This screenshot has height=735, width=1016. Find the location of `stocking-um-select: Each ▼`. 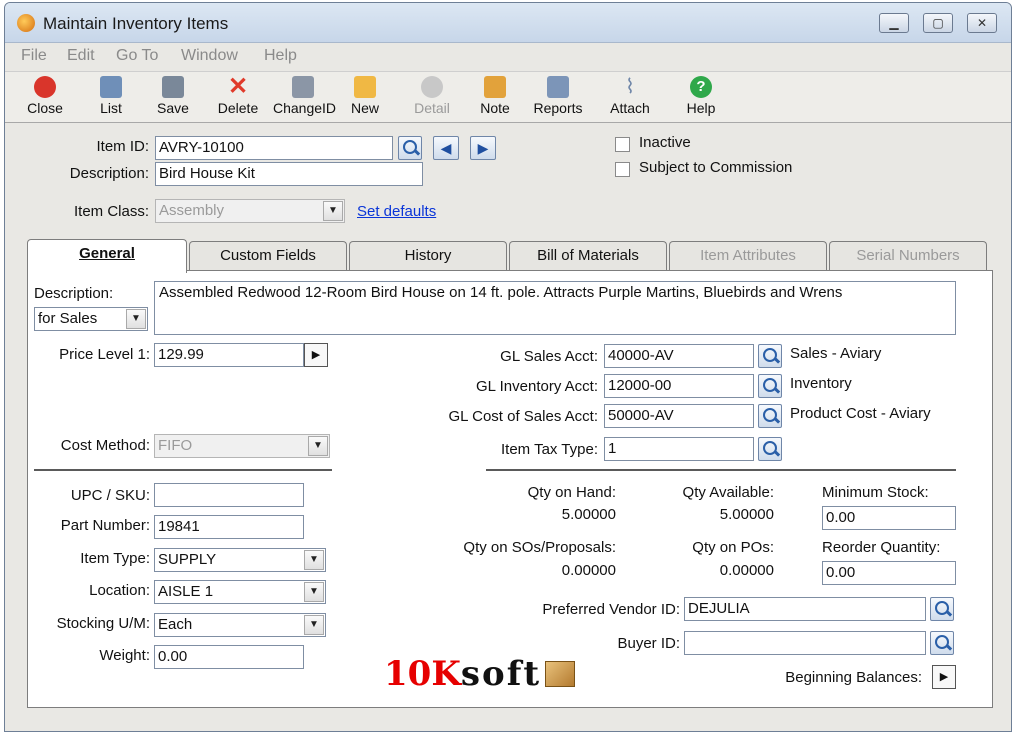

stocking-um-select: Each ▼ is located at coordinates (240, 625).